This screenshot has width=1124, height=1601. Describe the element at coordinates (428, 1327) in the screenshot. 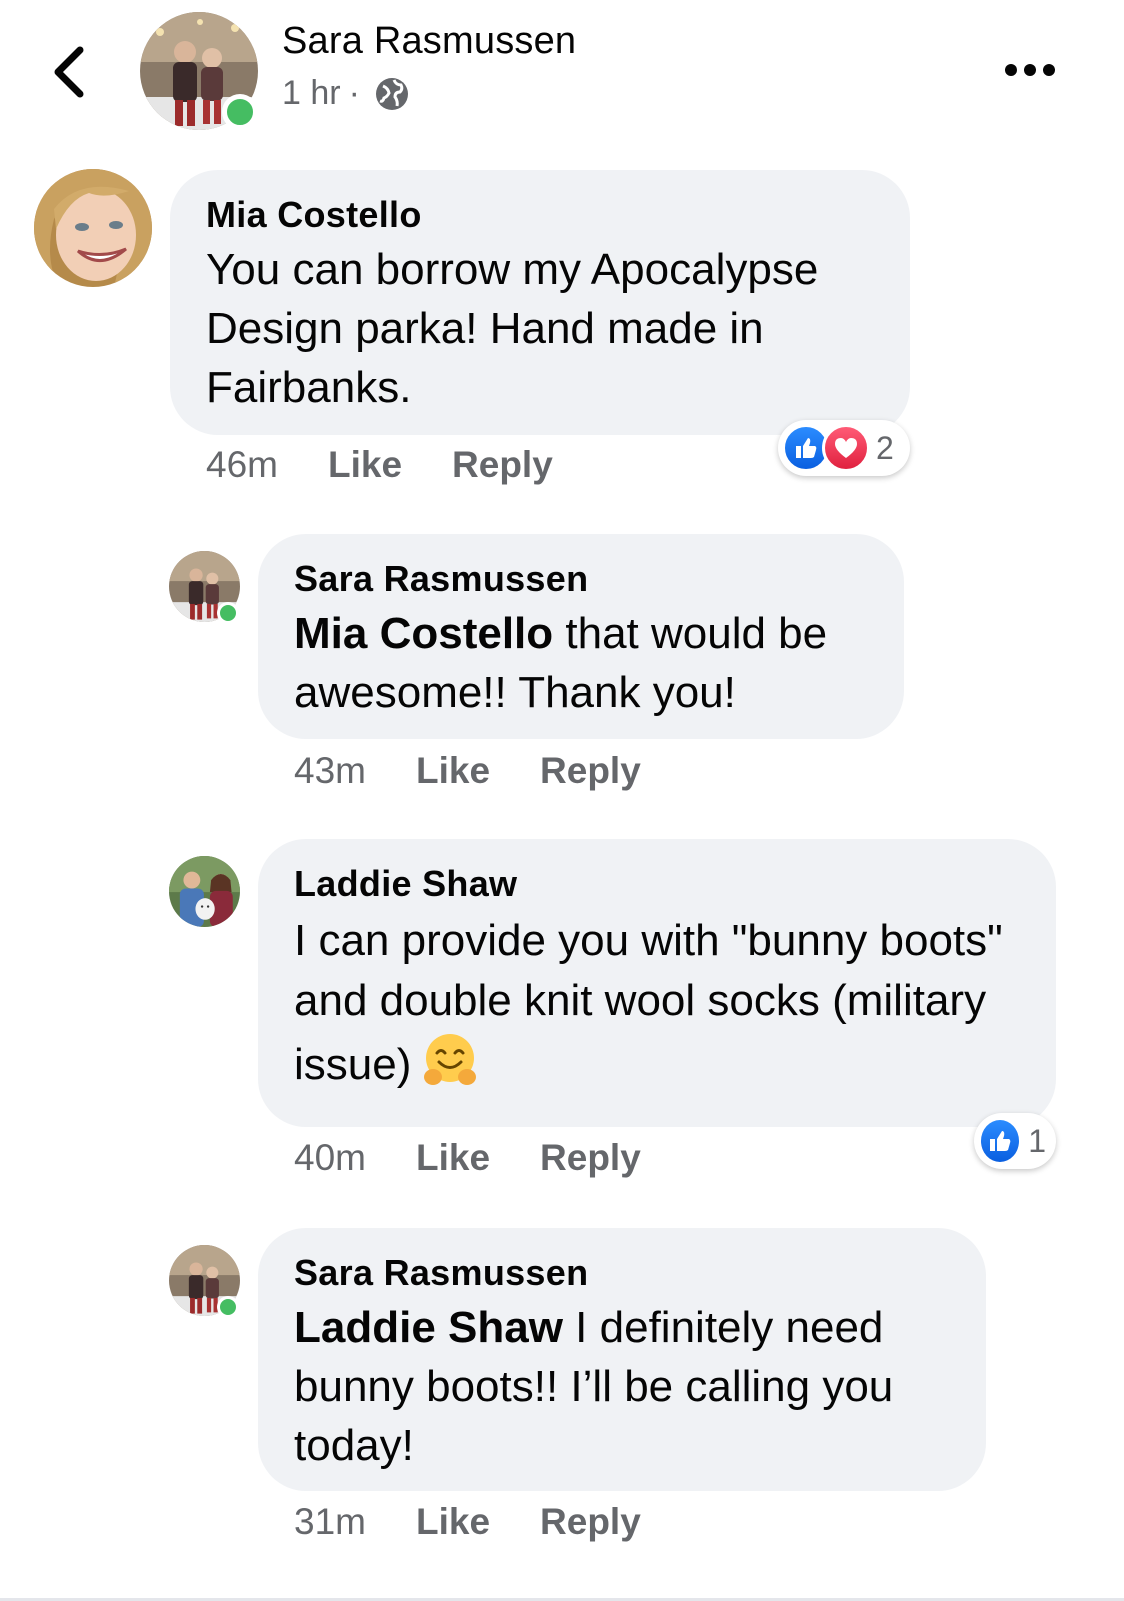

I see `mention-tag: Laddie Shaw` at that location.